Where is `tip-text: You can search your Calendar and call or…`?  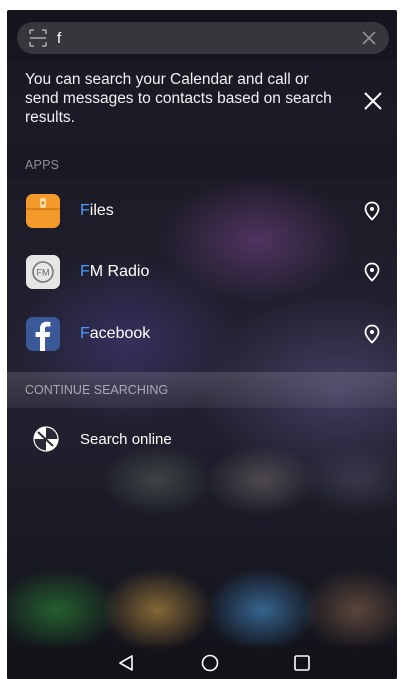 tip-text: You can search your Calendar and call or… is located at coordinates (178, 98).